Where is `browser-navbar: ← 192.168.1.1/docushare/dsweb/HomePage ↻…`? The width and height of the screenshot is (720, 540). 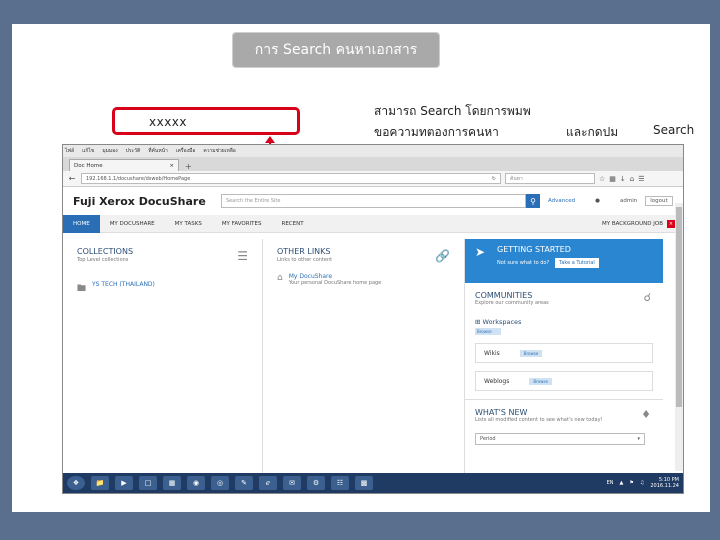
browser-navbar: ← 192.168.1.1/docushare/dsweb/HomePage ↻… is located at coordinates (373, 179).